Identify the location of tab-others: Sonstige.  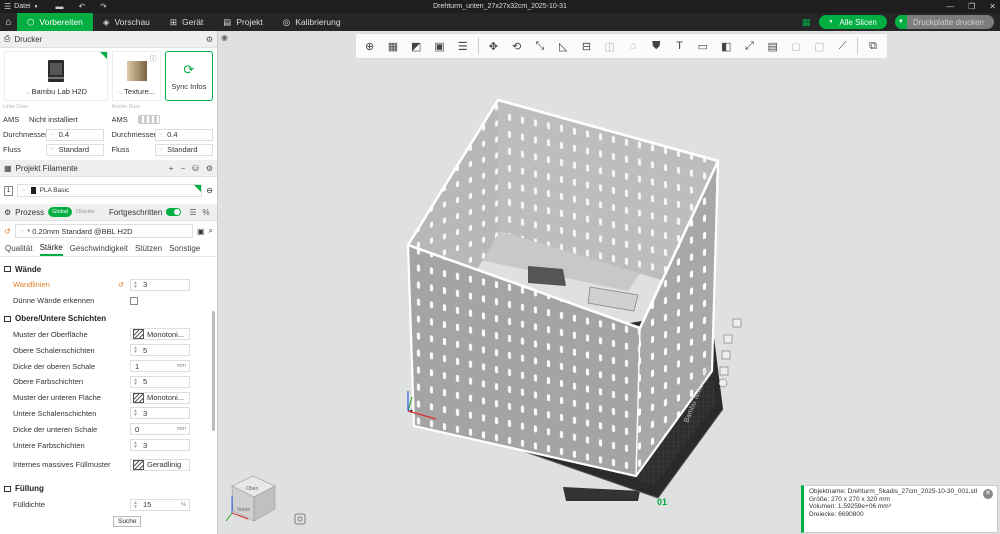
(184, 248).